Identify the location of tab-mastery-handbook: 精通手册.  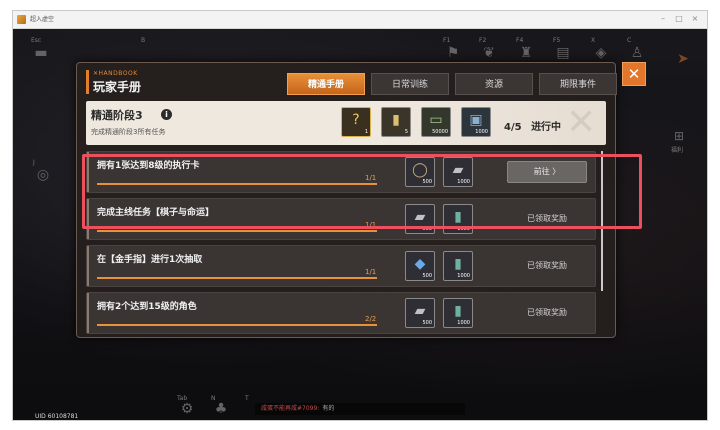
(326, 84).